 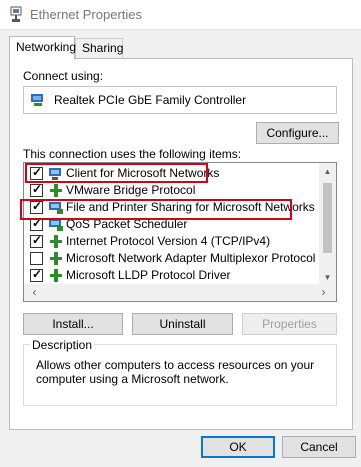 What do you see at coordinates (148, 275) in the screenshot?
I see `item-label: Microsoft LLDP Protocol Driver` at bounding box center [148, 275].